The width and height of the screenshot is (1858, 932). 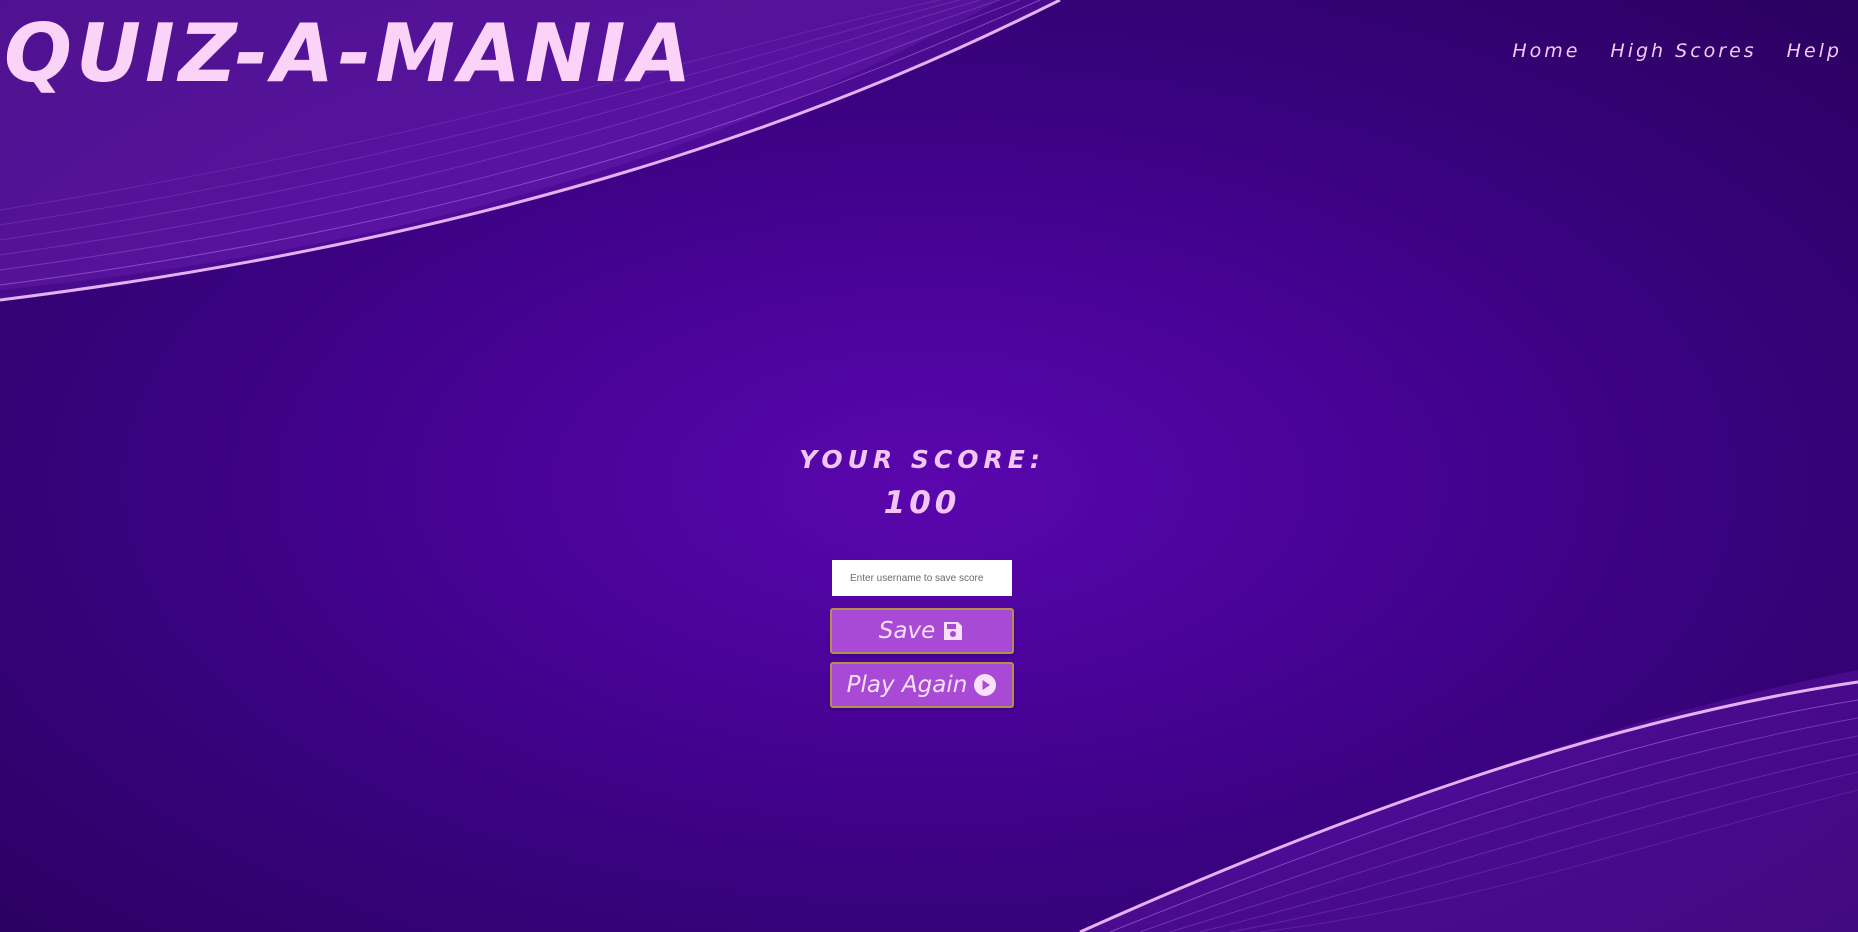 I want to click on nav-home-link: Home, so click(x=1546, y=51).